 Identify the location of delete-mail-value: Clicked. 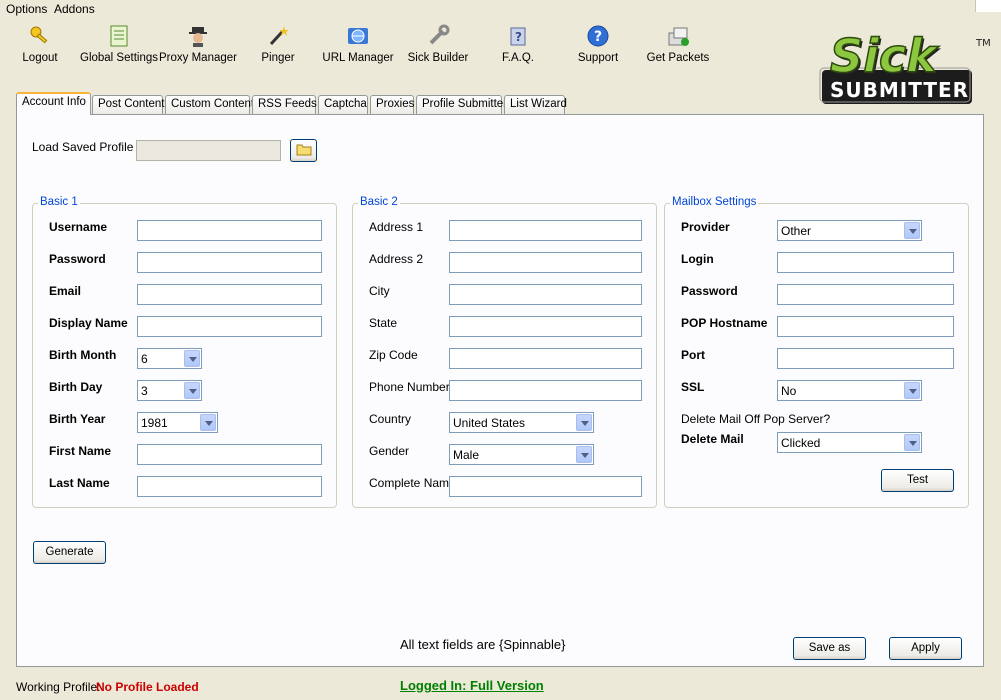
(801, 443).